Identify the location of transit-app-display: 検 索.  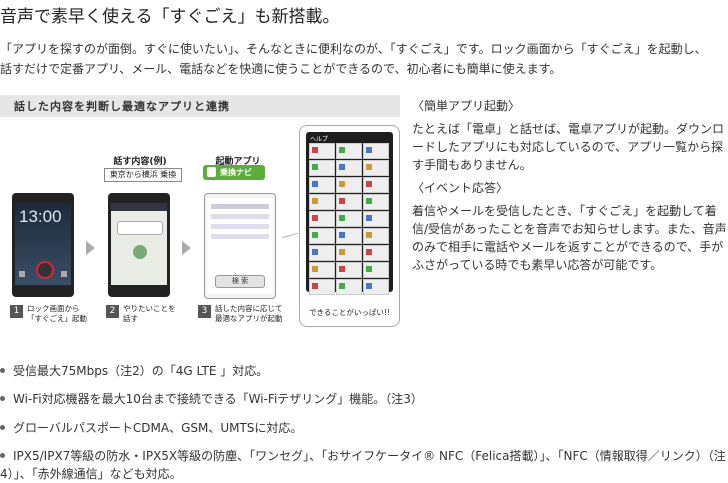
(240, 246).